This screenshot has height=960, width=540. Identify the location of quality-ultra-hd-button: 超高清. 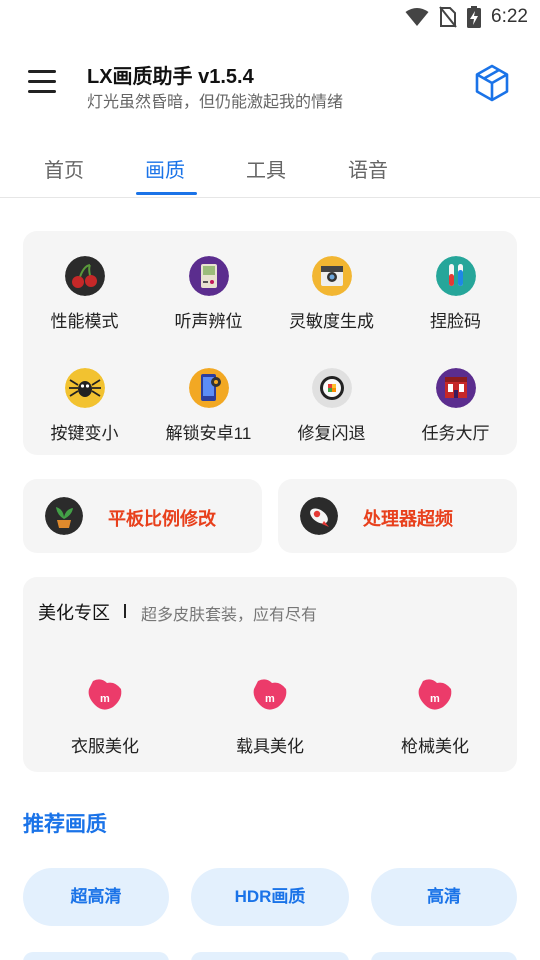
(96, 897).